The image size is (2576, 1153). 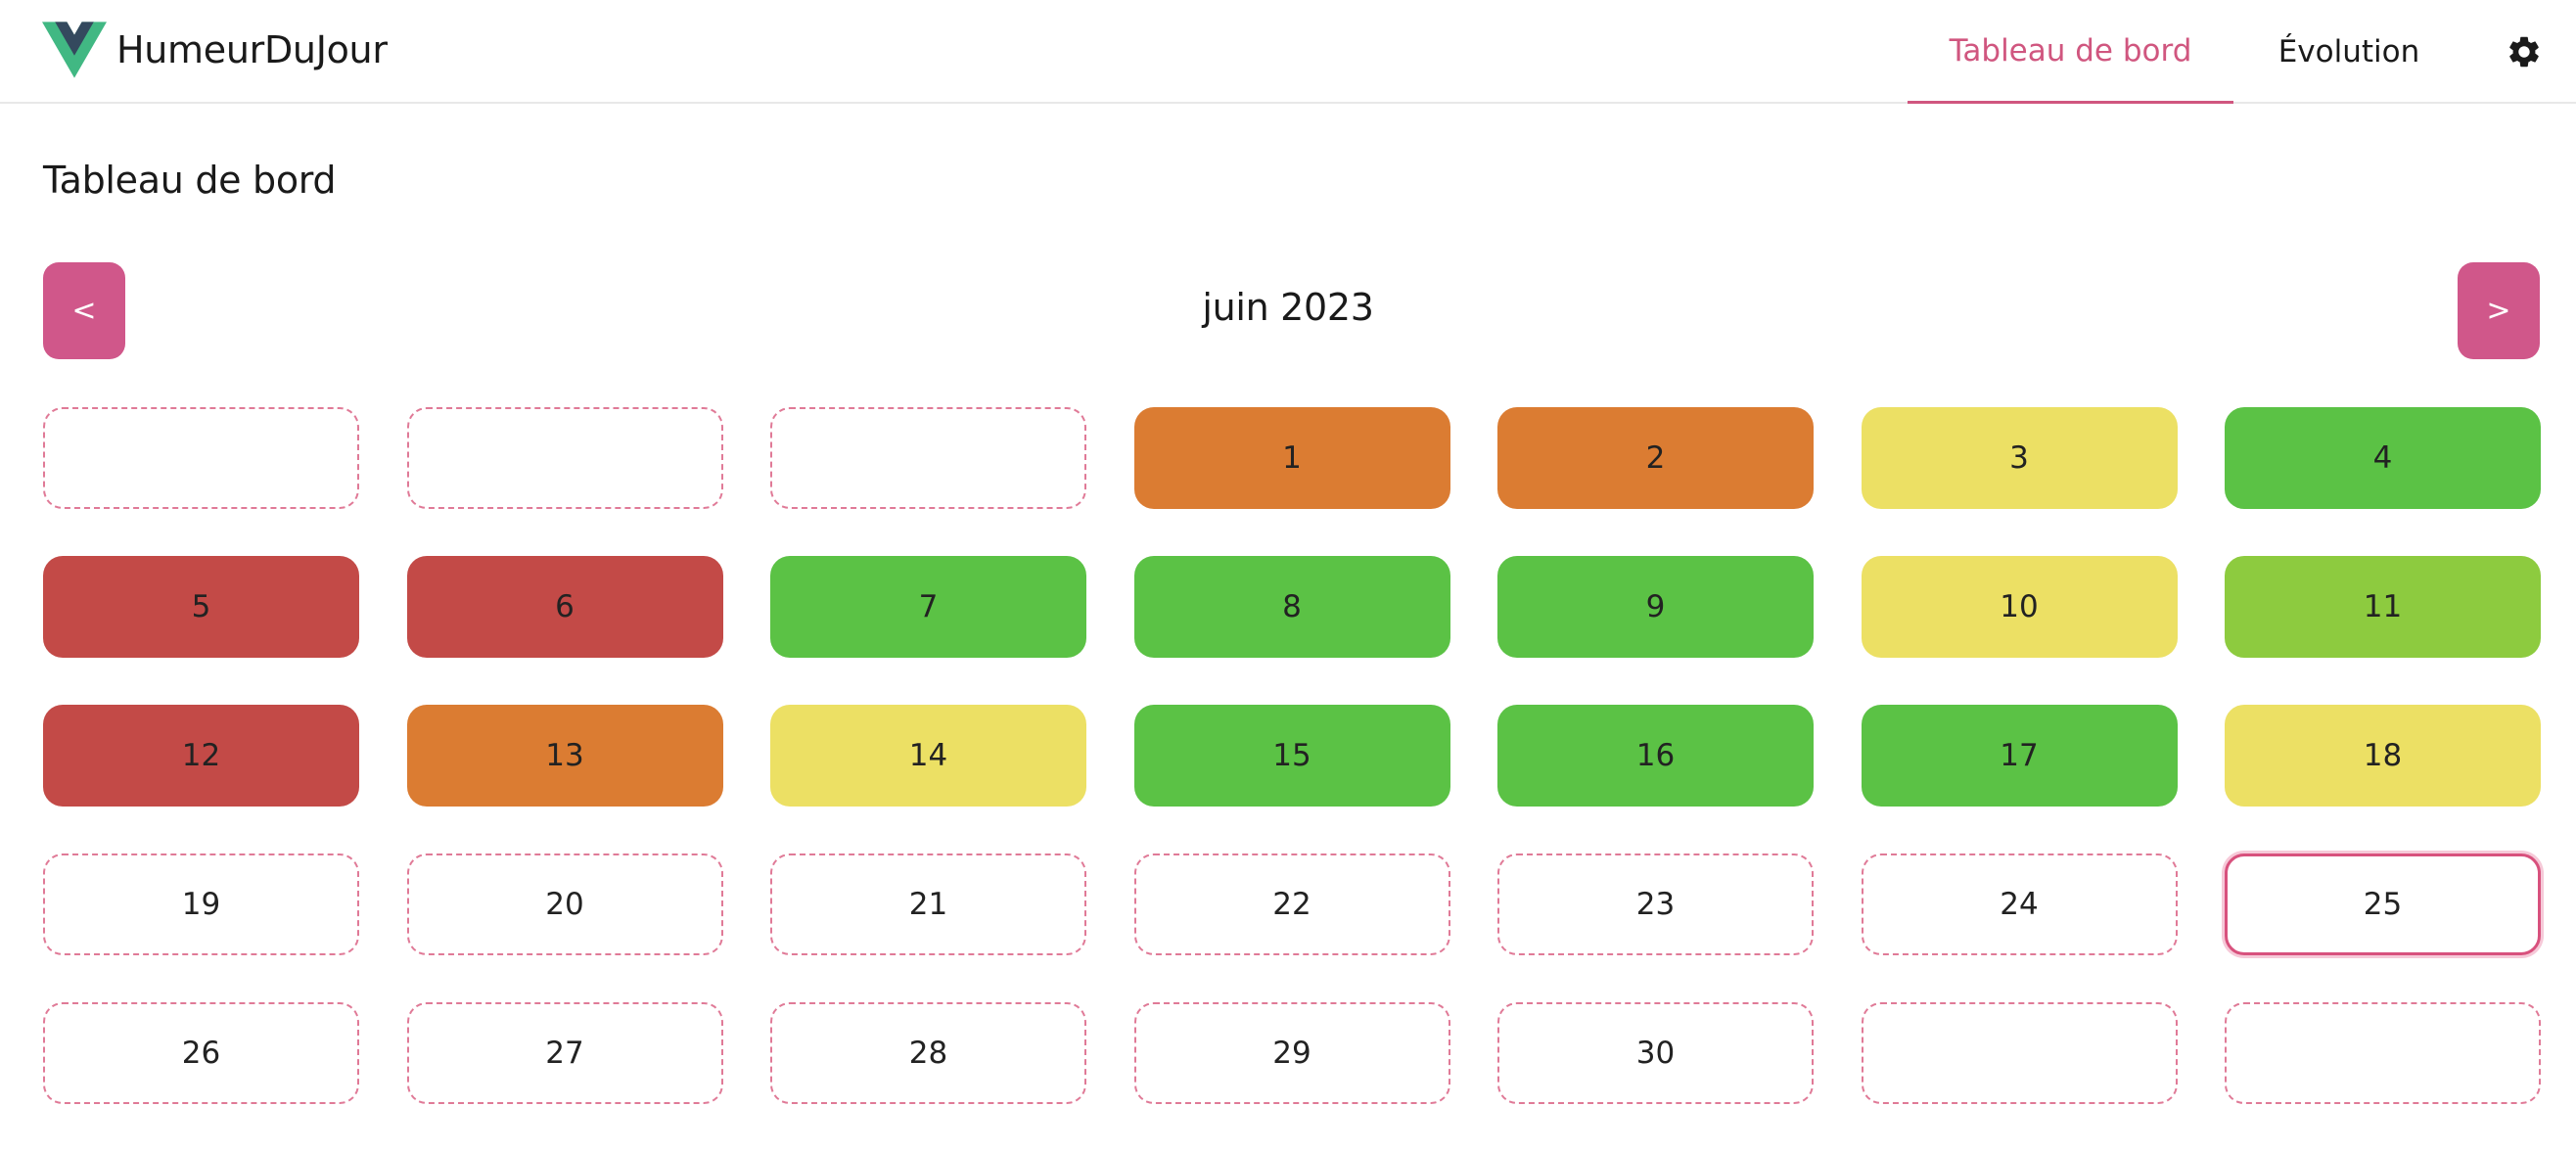 I want to click on calendar-day-18: 18, so click(x=2383, y=756).